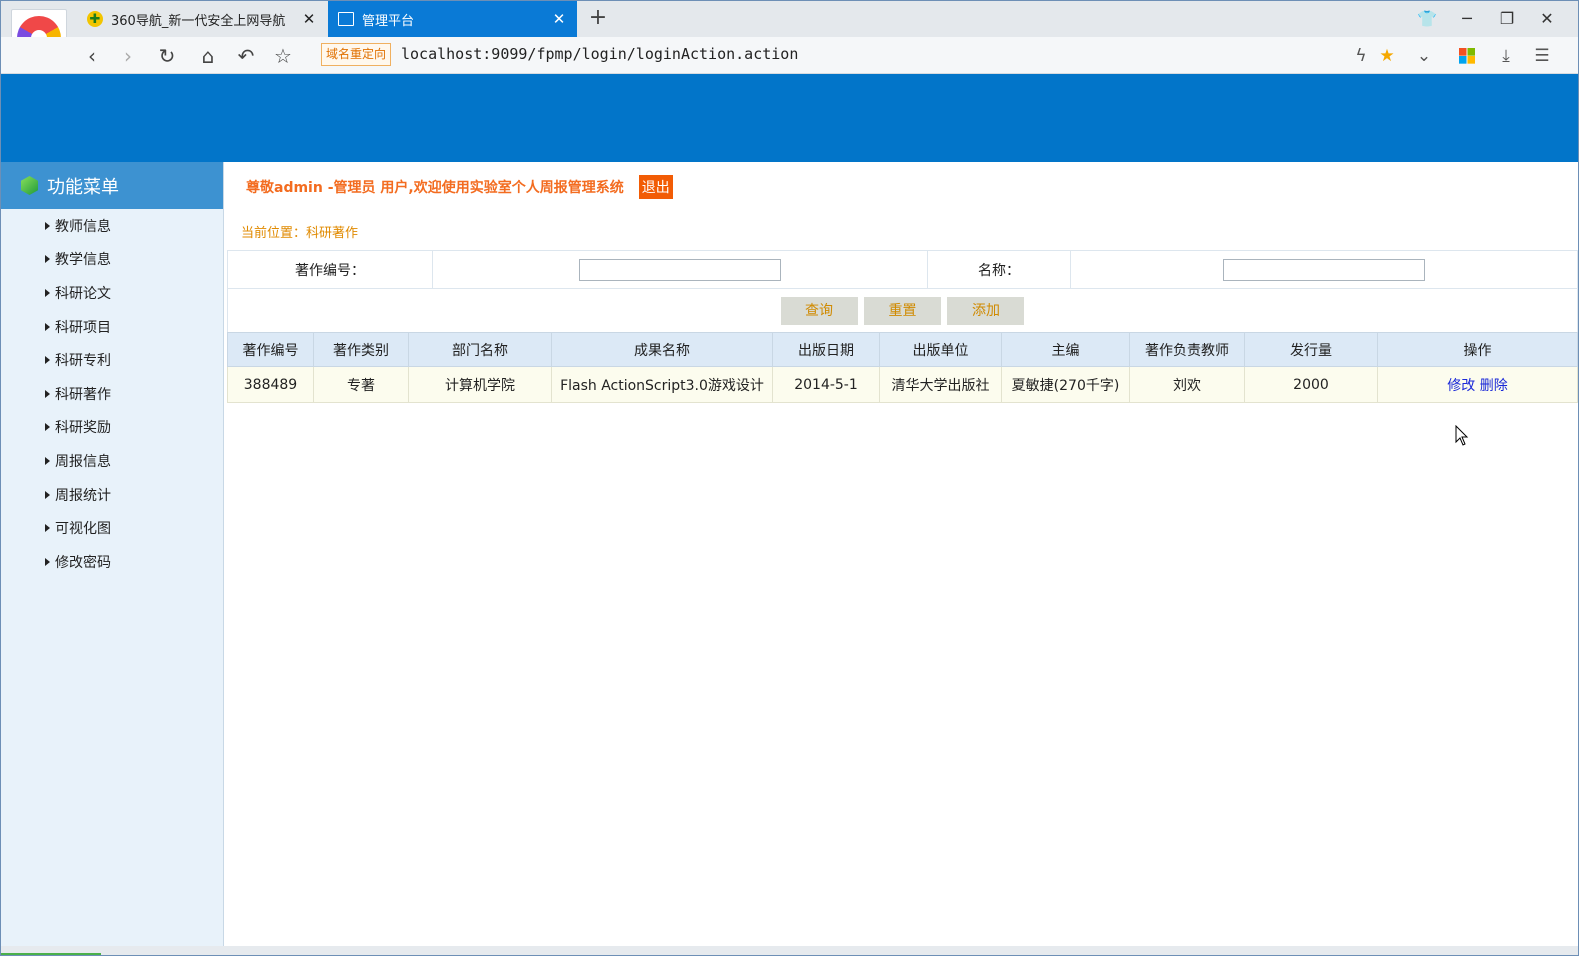 The image size is (1579, 956). What do you see at coordinates (92, 56) in the screenshot?
I see `back-icon: ‹` at bounding box center [92, 56].